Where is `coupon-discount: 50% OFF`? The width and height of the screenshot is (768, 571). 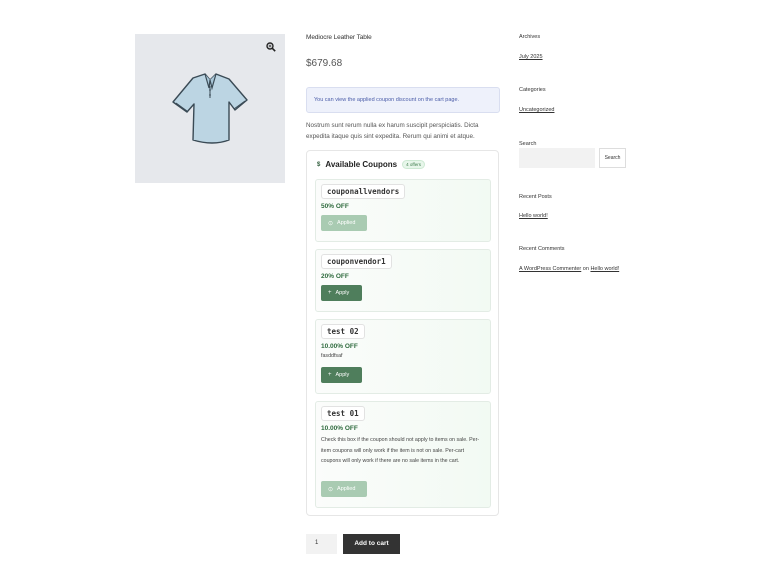
coupon-discount: 50% OFF is located at coordinates (335, 206).